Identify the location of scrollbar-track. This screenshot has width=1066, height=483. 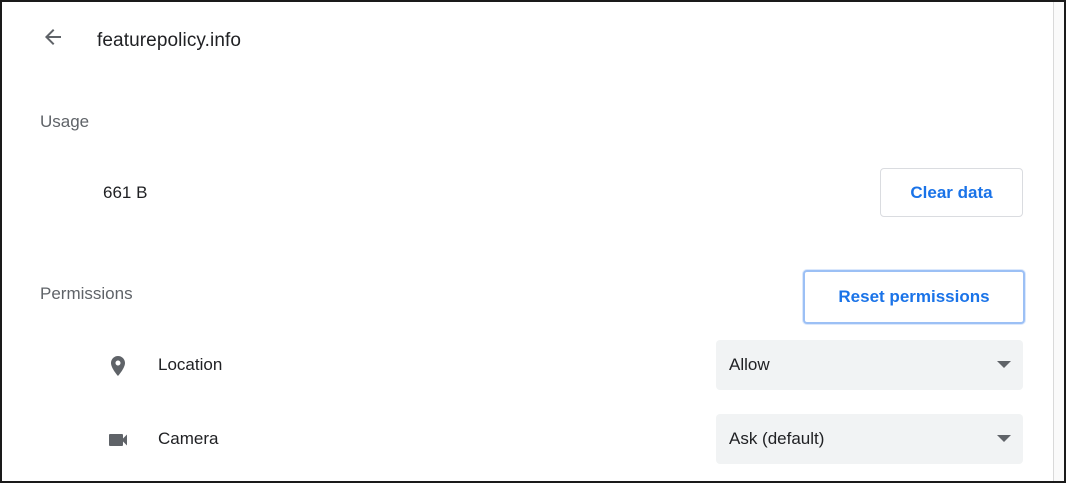
(1058, 241).